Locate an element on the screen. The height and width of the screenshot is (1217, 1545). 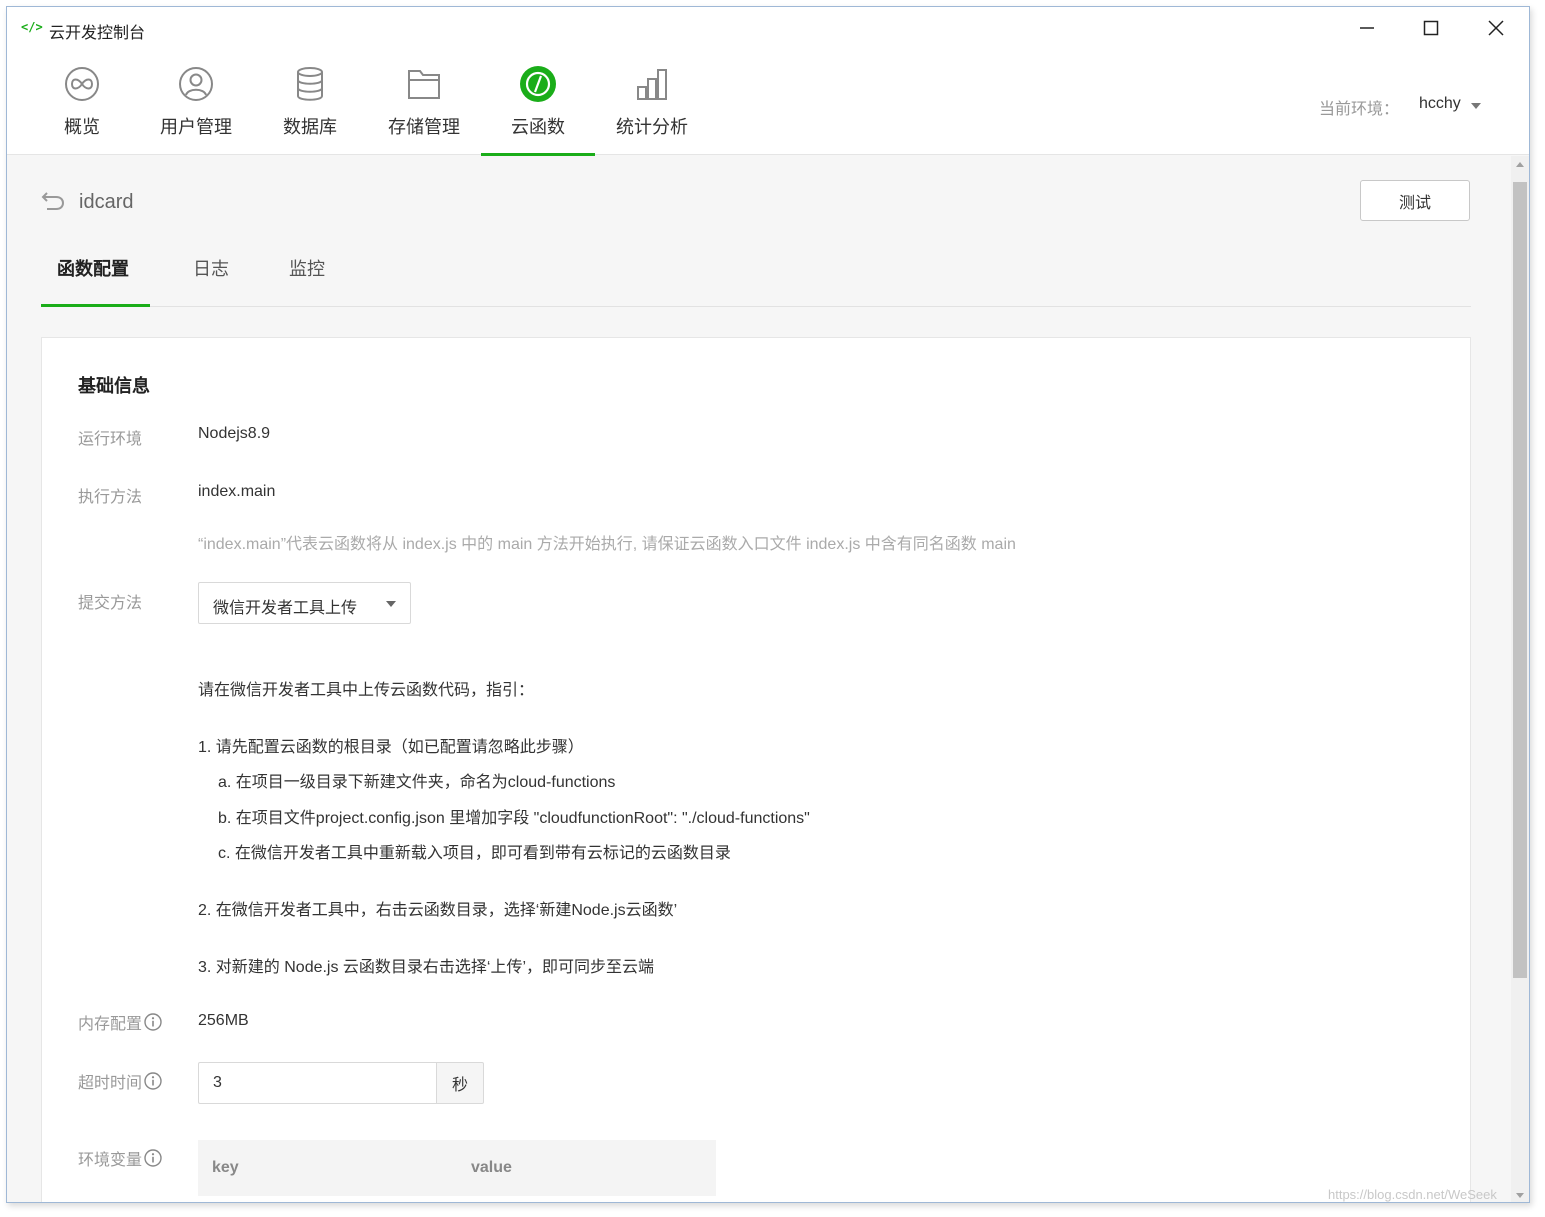
env-selector: hcchy is located at coordinates (1440, 104).